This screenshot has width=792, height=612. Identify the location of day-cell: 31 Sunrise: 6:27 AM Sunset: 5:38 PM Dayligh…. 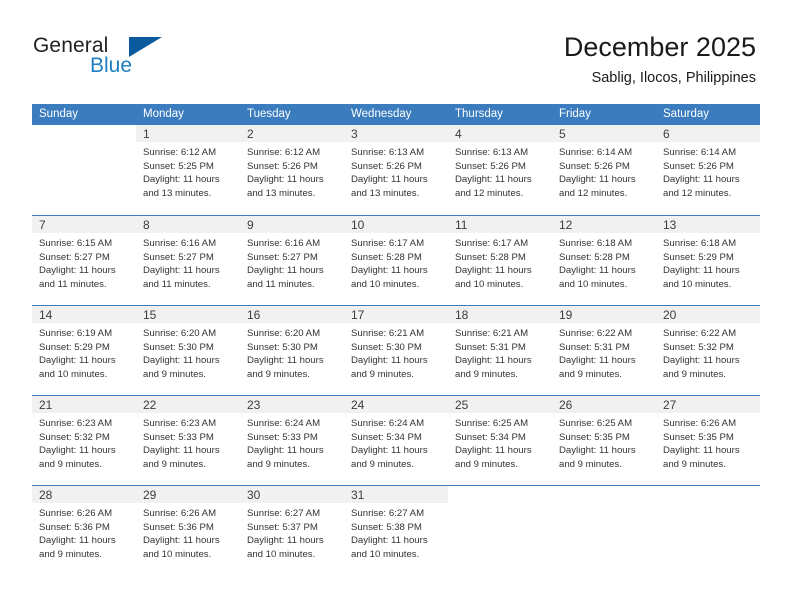
(396, 530).